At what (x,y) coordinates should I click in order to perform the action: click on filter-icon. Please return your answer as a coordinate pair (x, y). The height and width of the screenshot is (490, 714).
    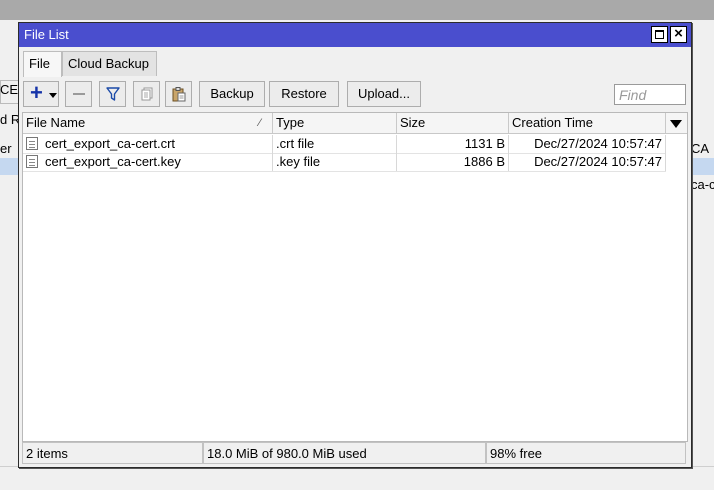
    Looking at the image, I should click on (112, 94).